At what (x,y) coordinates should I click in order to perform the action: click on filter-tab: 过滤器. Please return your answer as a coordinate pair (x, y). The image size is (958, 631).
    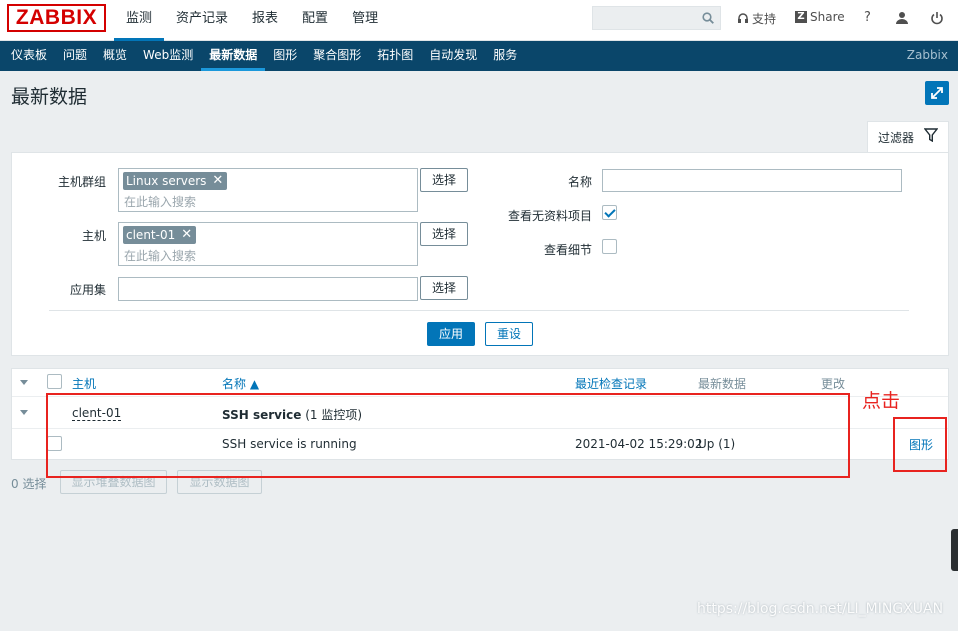
    Looking at the image, I should click on (908, 137).